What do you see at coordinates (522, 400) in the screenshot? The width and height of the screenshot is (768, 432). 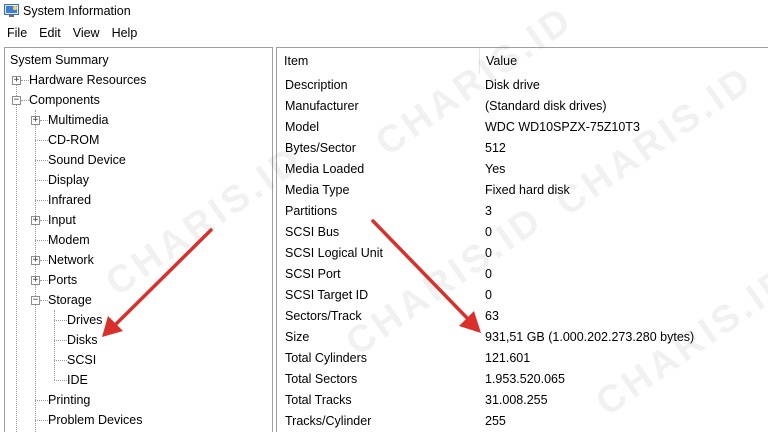 I see `table-row: Total Tracks 31.008.255` at bounding box center [522, 400].